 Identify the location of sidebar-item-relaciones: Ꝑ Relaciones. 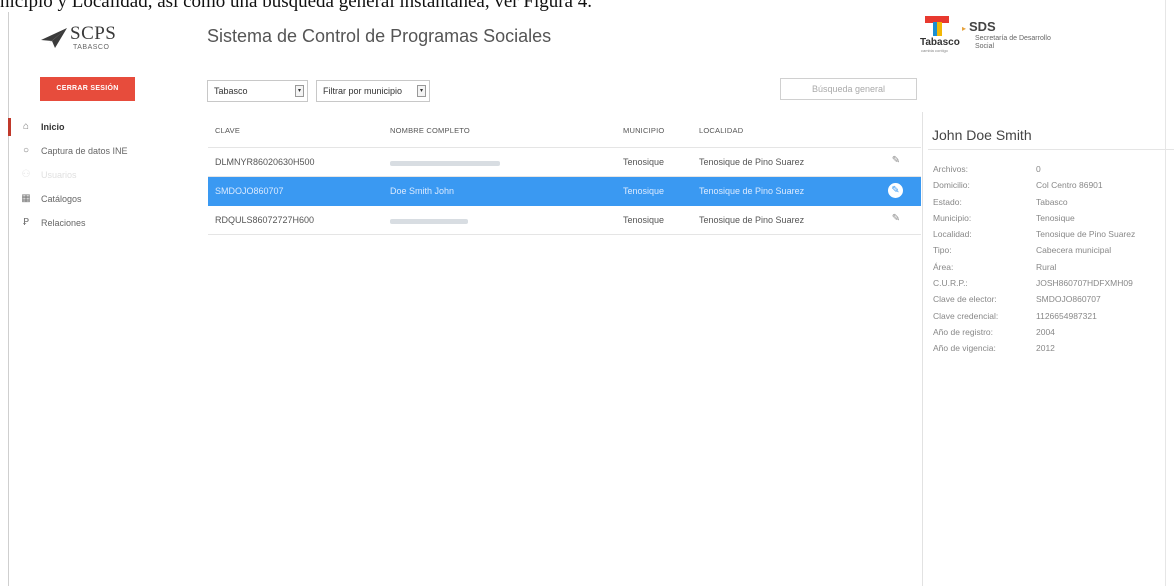
(104, 223).